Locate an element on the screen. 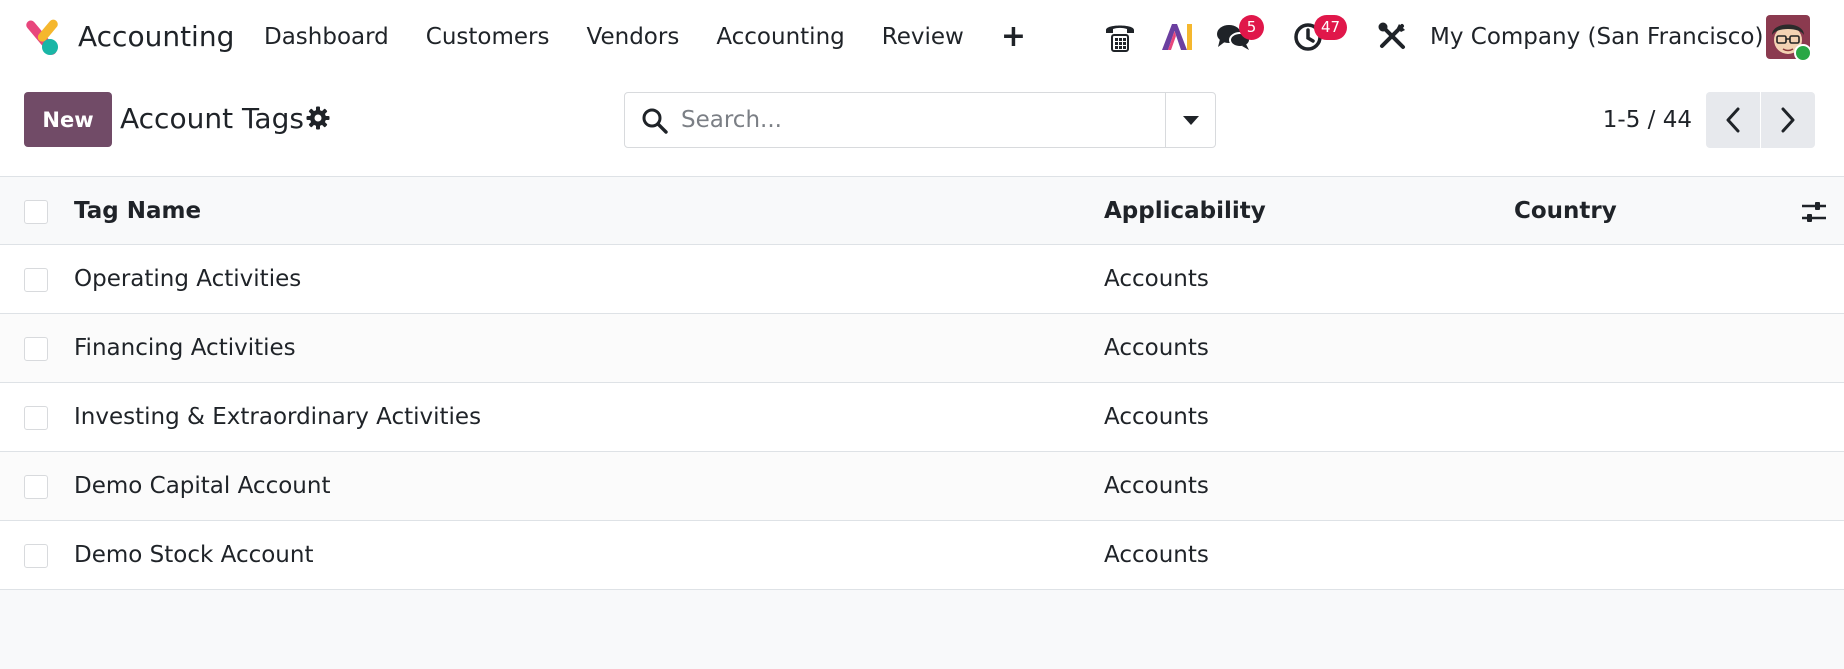 The width and height of the screenshot is (1844, 669). search-bar is located at coordinates (920, 120).